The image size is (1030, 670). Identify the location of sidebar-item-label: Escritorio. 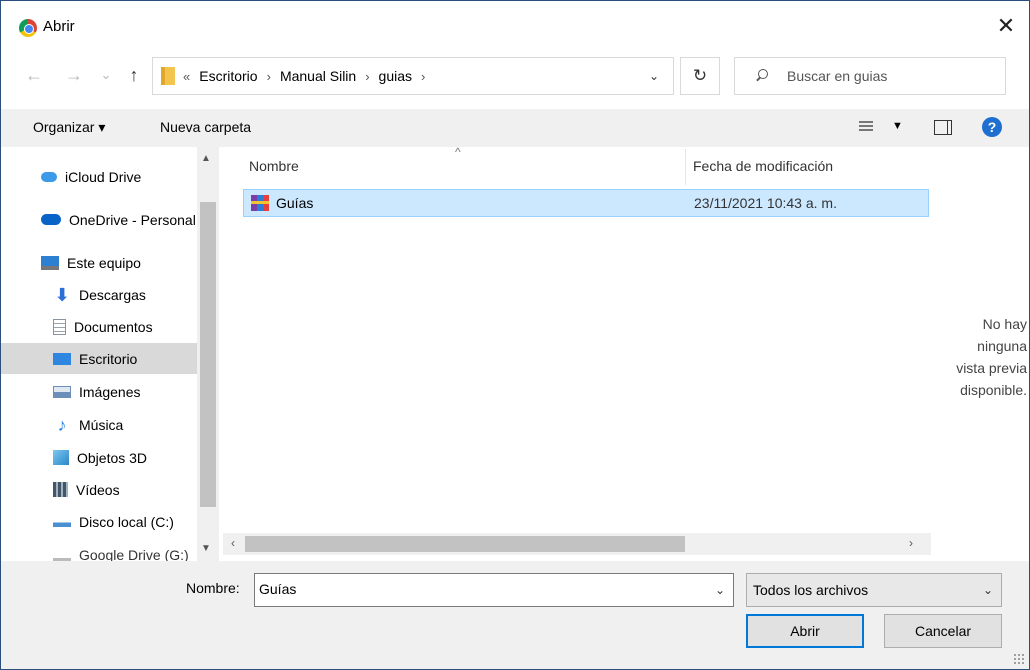
(108, 358).